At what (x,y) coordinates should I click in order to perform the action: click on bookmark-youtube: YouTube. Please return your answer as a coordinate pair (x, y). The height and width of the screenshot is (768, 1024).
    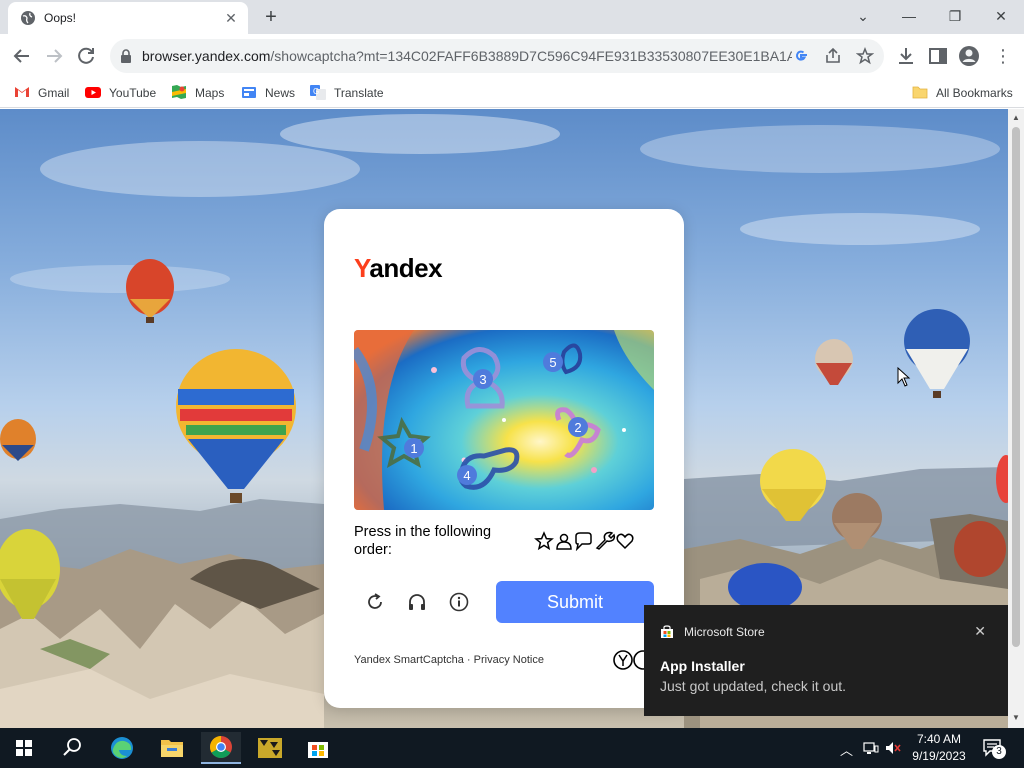
    Looking at the image, I should click on (120, 93).